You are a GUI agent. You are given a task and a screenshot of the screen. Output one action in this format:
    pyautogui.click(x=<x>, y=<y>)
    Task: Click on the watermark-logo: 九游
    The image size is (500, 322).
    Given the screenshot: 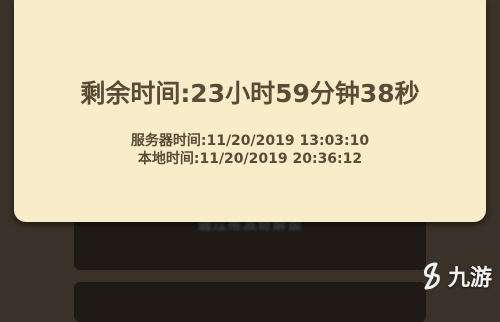 What is the action you would take?
    pyautogui.click(x=456, y=276)
    